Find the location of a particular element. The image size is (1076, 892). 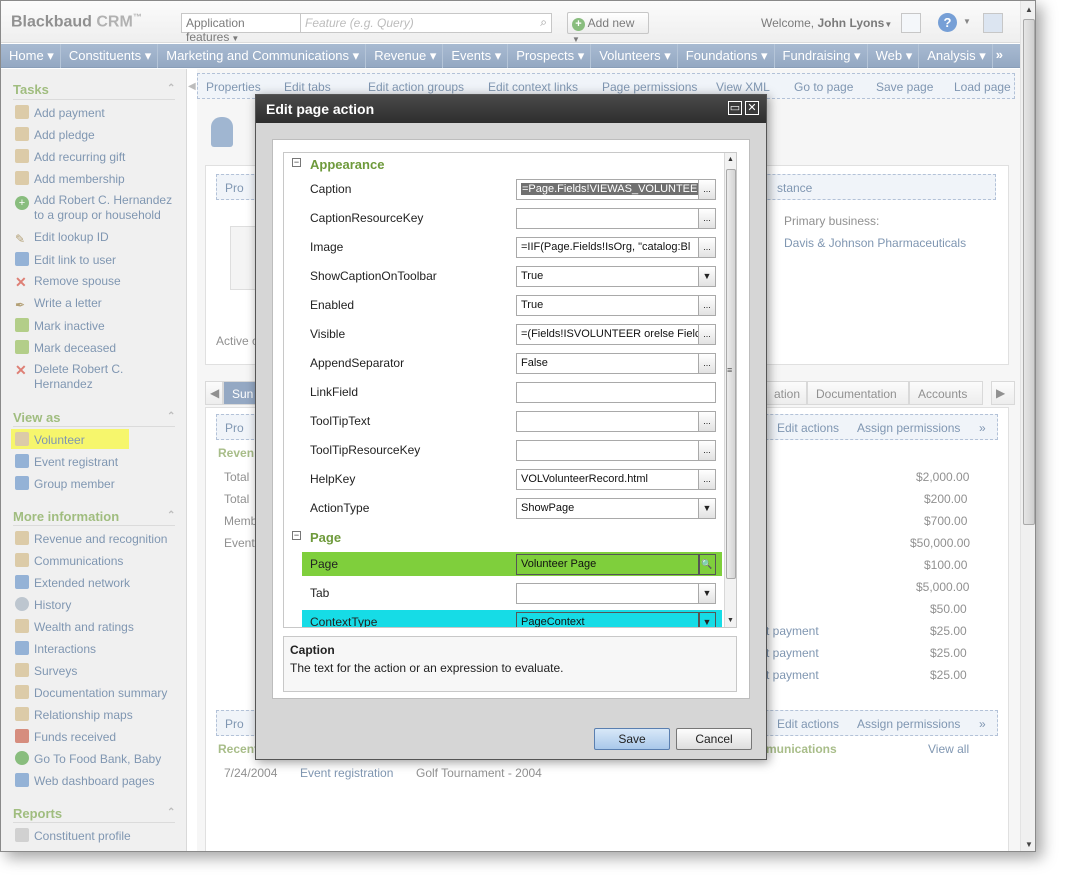

scrollbar-thumb is located at coordinates (1029, 272).